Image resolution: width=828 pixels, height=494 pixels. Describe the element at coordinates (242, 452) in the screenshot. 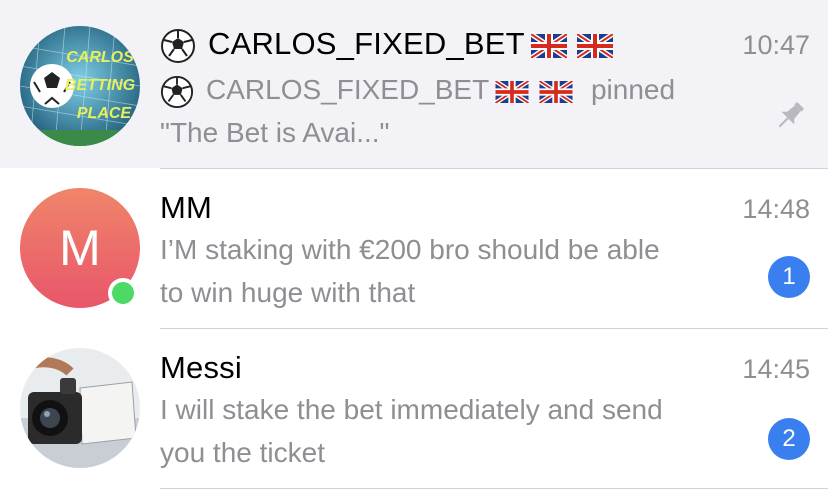

I see `preview-line: you the ticket` at that location.